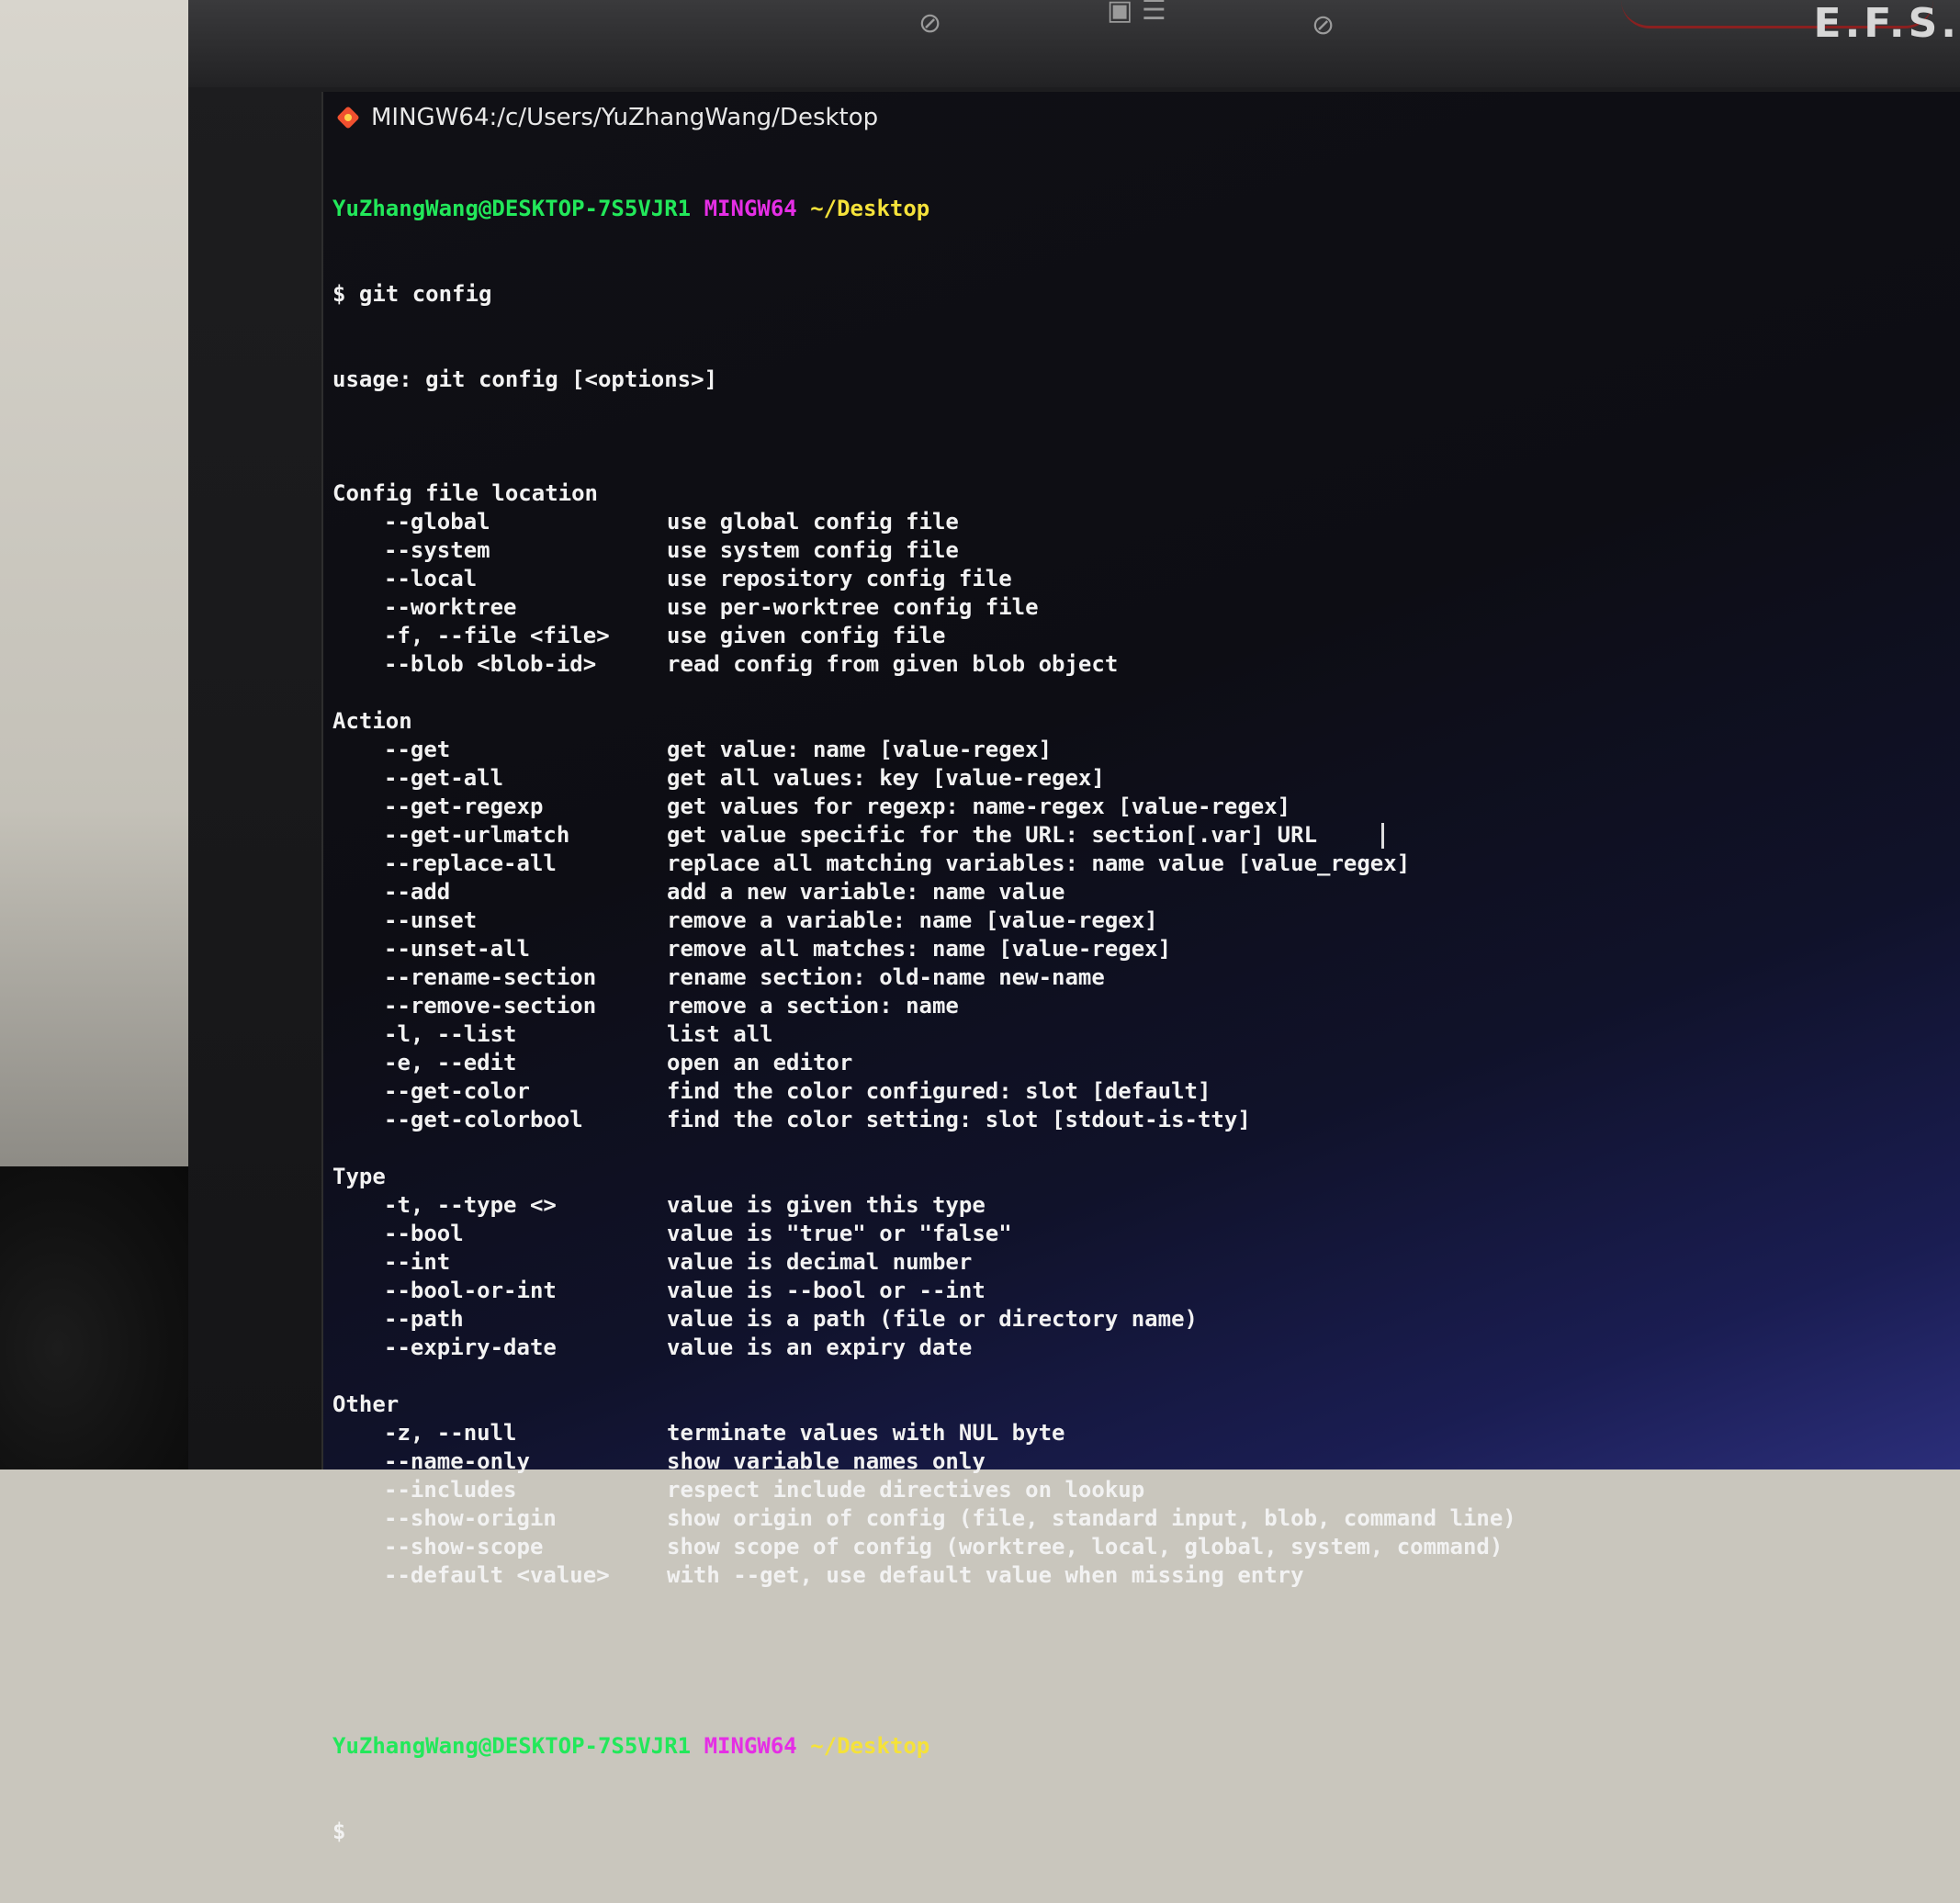  I want to click on option-description: remove all matches: name [value-regex], so click(919, 949).